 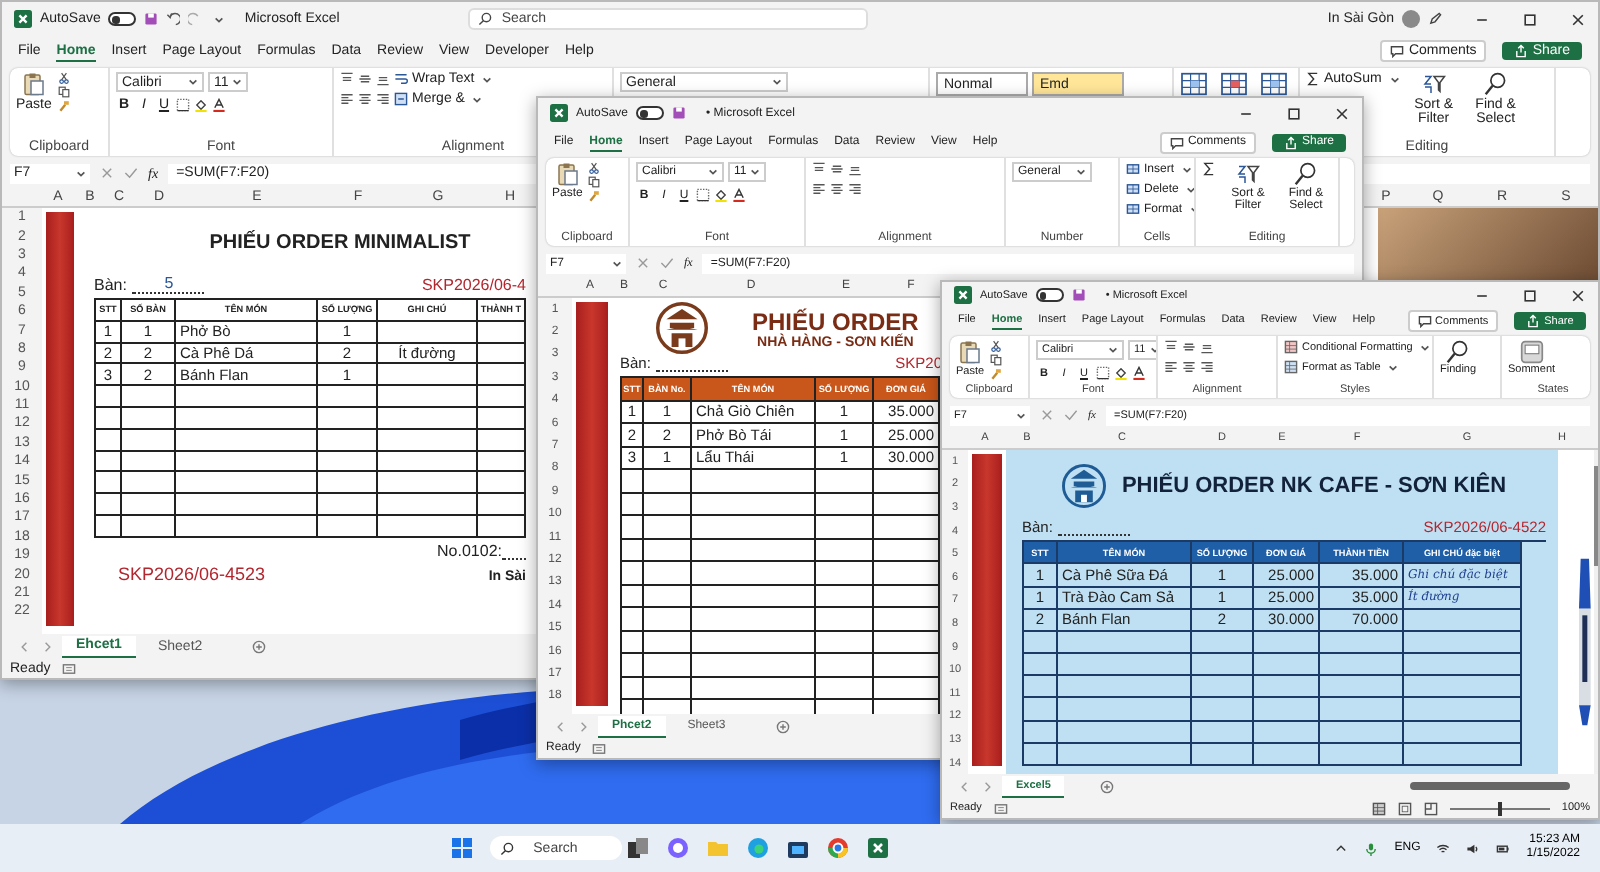 I want to click on task-view-icon, so click(x=637, y=848).